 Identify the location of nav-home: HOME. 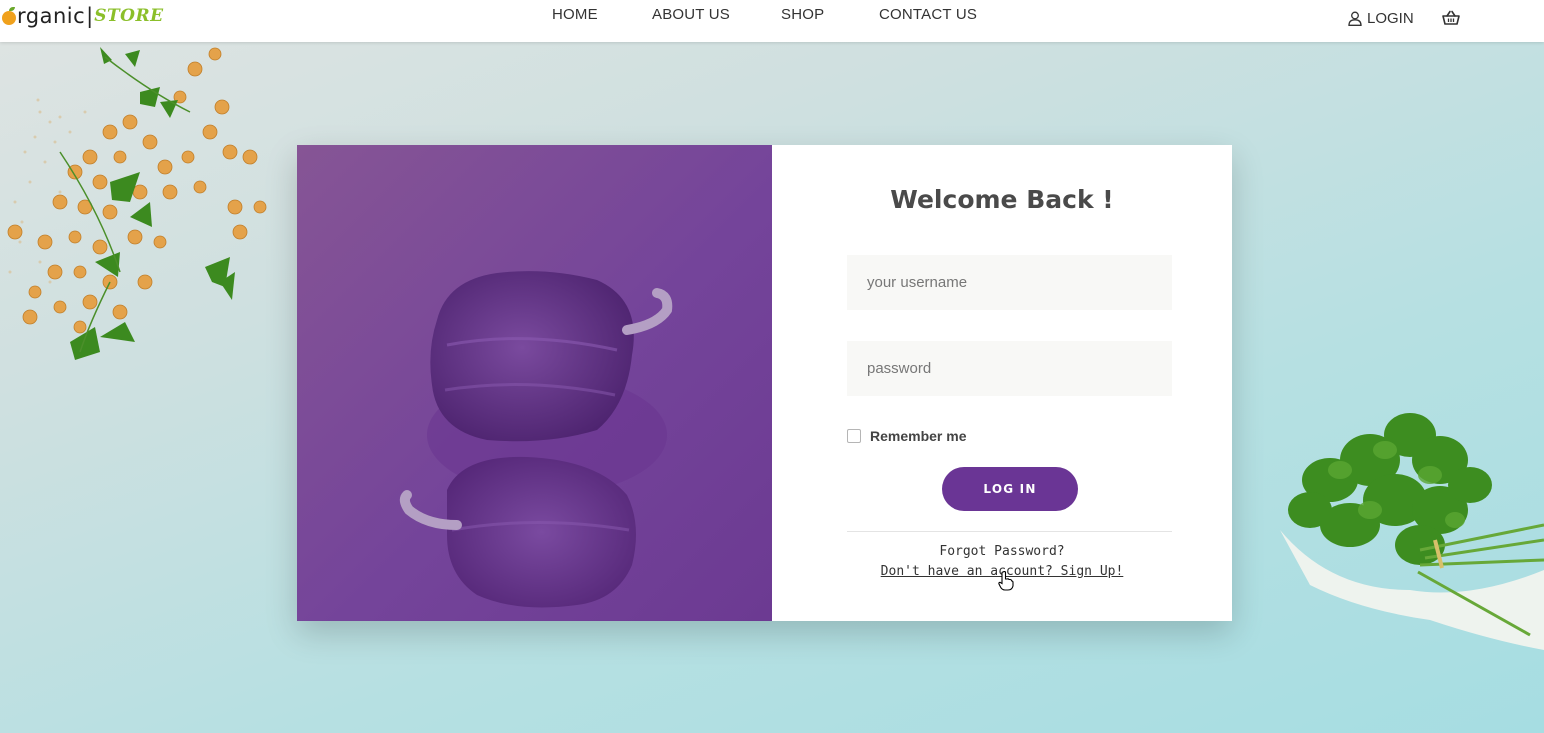
(575, 14).